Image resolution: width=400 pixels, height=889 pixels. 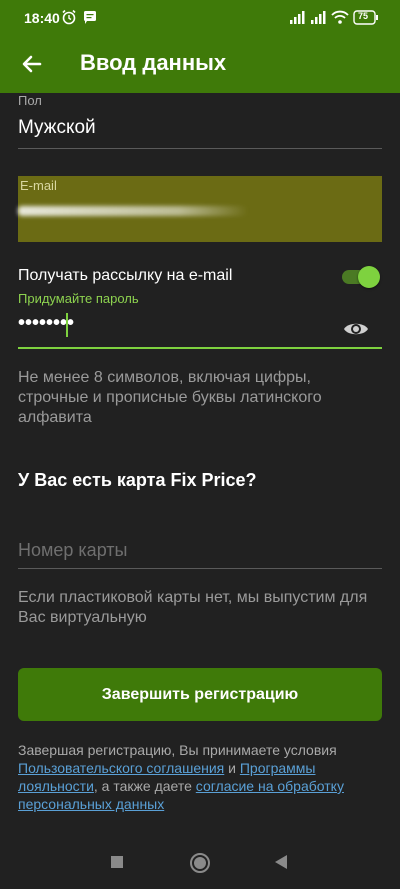 What do you see at coordinates (363, 16) in the screenshot?
I see `battery-level: 75` at bounding box center [363, 16].